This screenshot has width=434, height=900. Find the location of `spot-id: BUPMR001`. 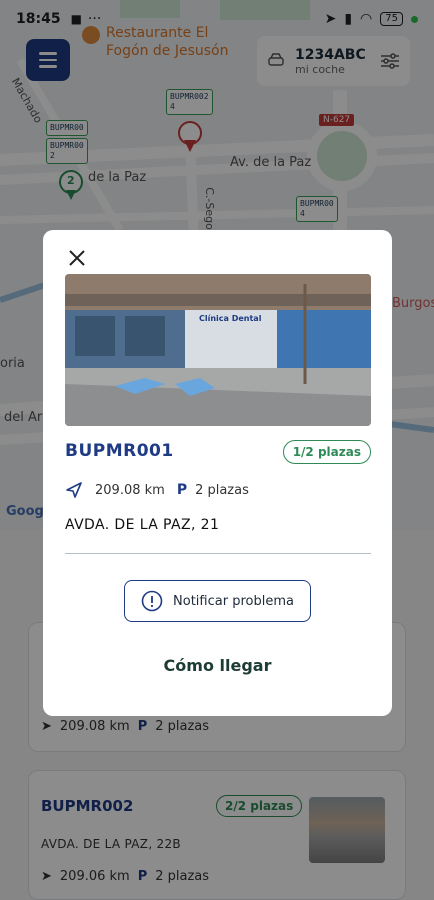

spot-id: BUPMR001 is located at coordinates (119, 451).